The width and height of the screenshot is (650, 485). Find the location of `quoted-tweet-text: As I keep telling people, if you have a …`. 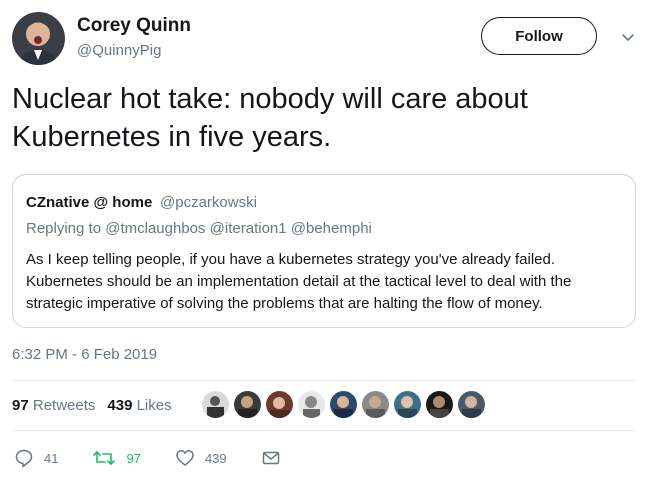

quoted-tweet-text: As I keep telling people, if you have a … is located at coordinates (299, 281).